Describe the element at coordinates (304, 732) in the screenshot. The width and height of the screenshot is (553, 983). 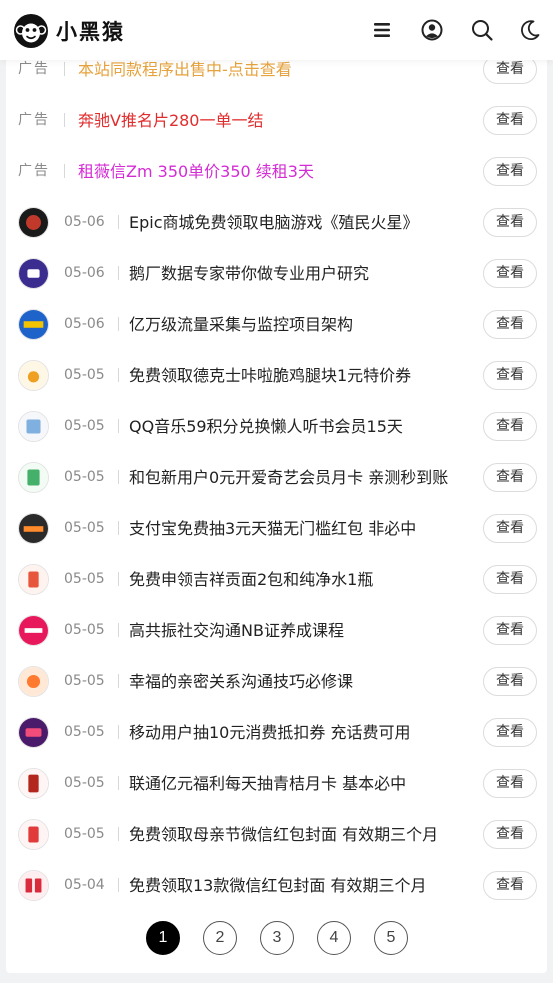
I see `post-title: 移动用户抽10元消费抵扣券 充话费可用` at that location.